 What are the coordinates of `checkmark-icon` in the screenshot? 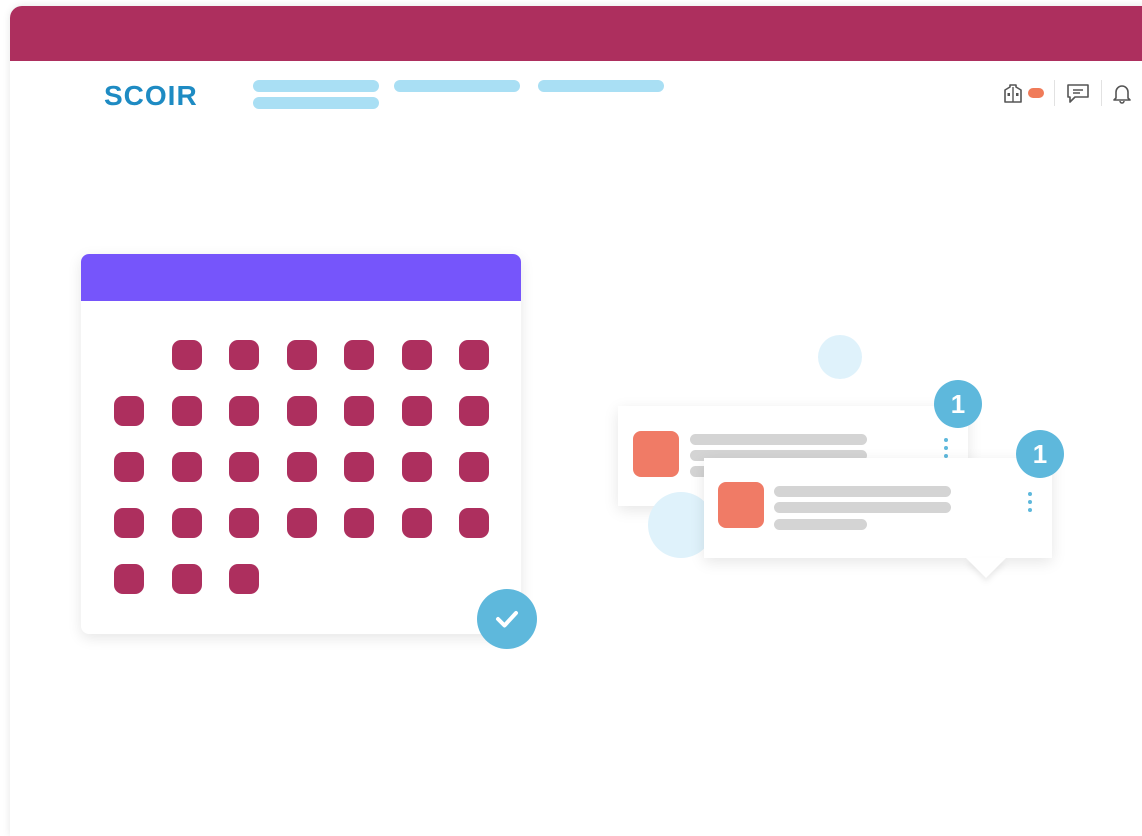 It's located at (507, 619).